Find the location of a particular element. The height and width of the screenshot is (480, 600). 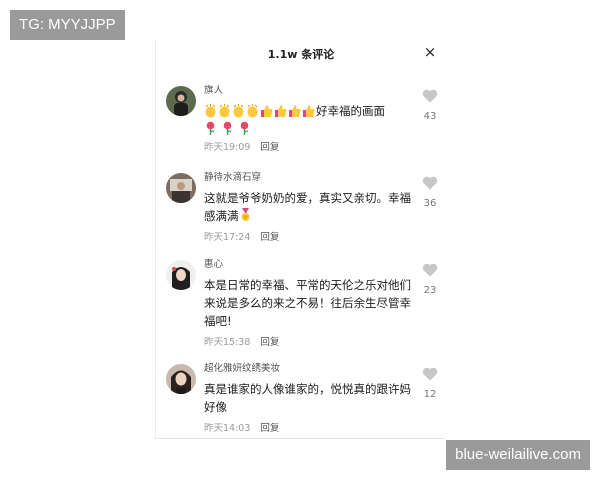

medal-emoji-icon is located at coordinates (245, 215).